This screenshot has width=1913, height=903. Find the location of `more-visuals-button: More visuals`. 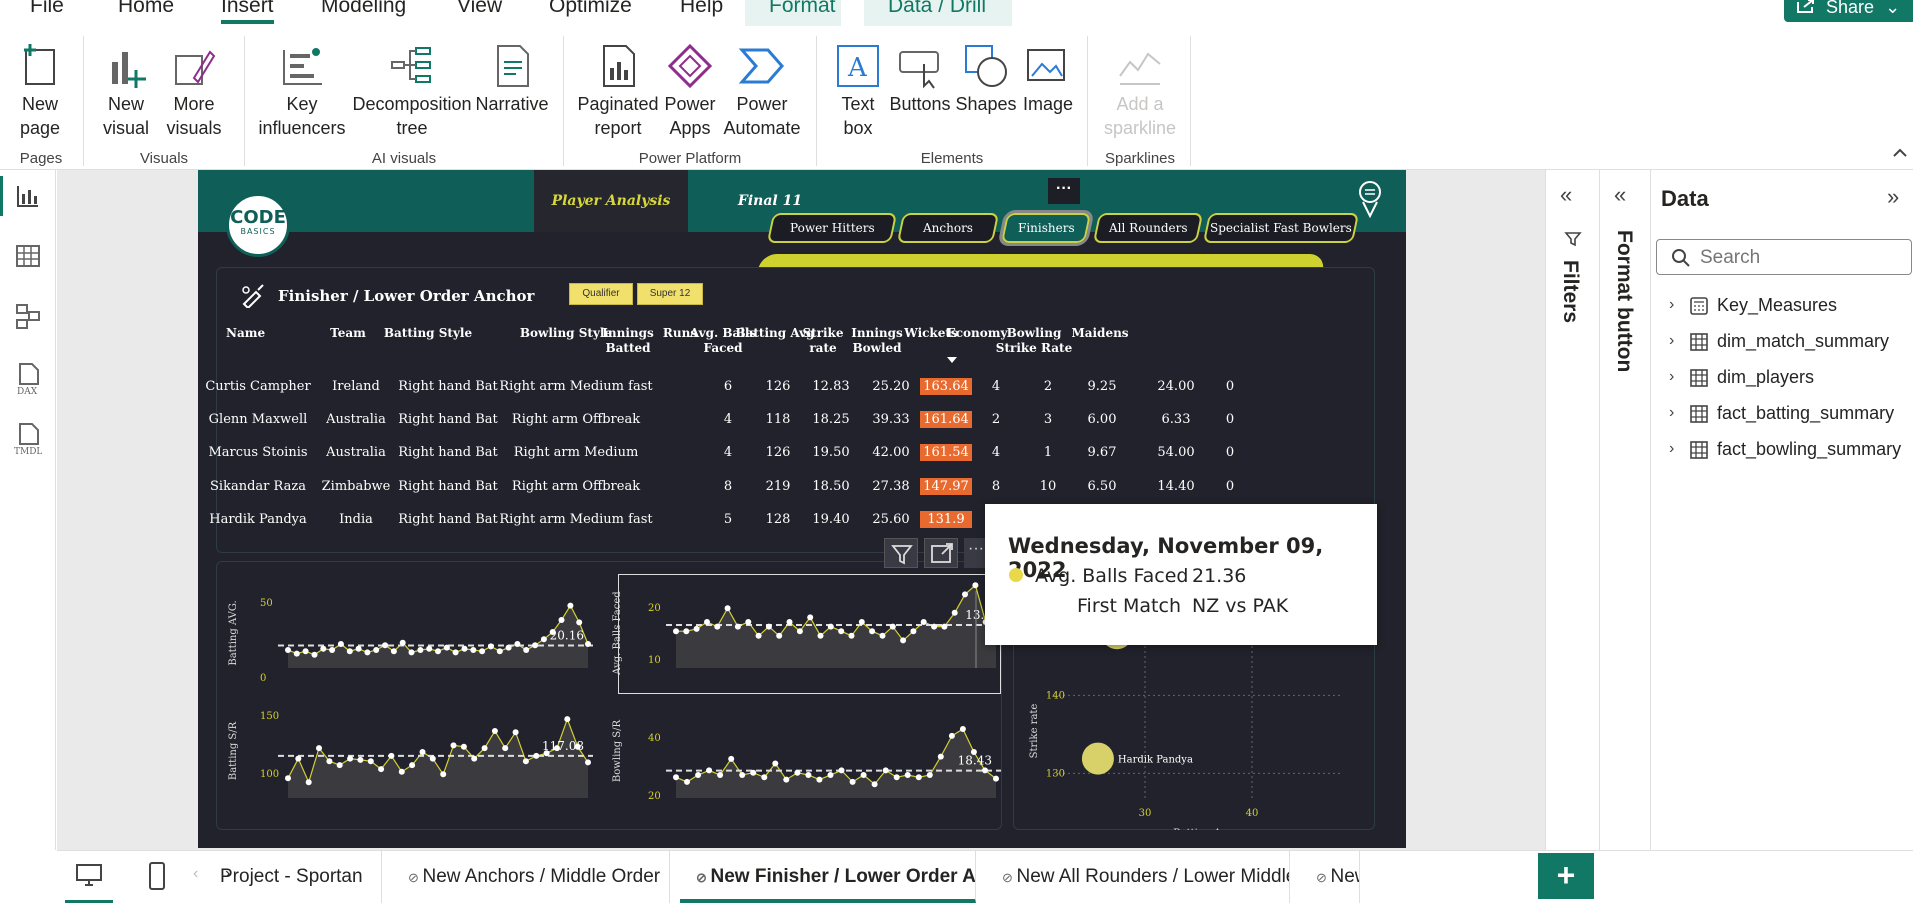

more-visuals-button: More visuals is located at coordinates (194, 91).